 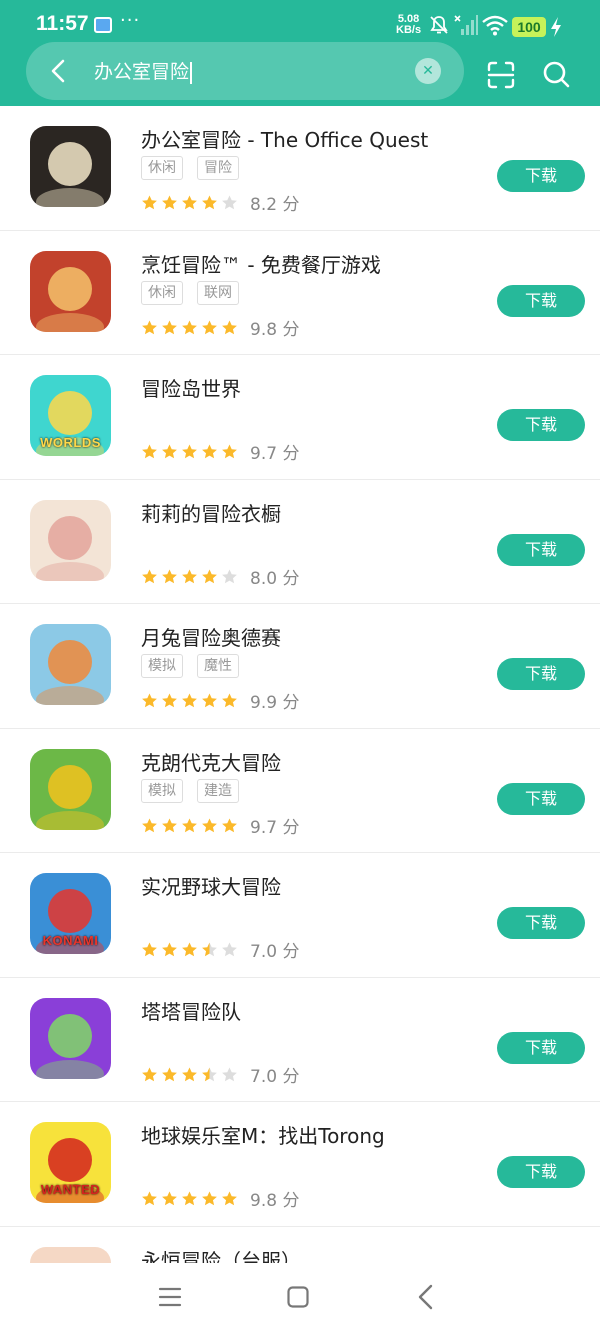 What do you see at coordinates (191, 1010) in the screenshot?
I see `app-name: 塔塔冒险队` at bounding box center [191, 1010].